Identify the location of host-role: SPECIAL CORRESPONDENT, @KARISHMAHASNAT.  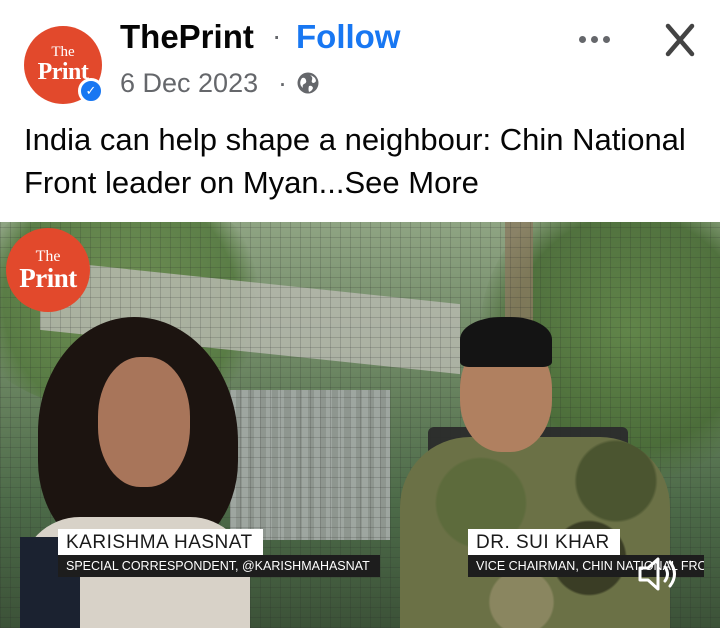
(219, 566).